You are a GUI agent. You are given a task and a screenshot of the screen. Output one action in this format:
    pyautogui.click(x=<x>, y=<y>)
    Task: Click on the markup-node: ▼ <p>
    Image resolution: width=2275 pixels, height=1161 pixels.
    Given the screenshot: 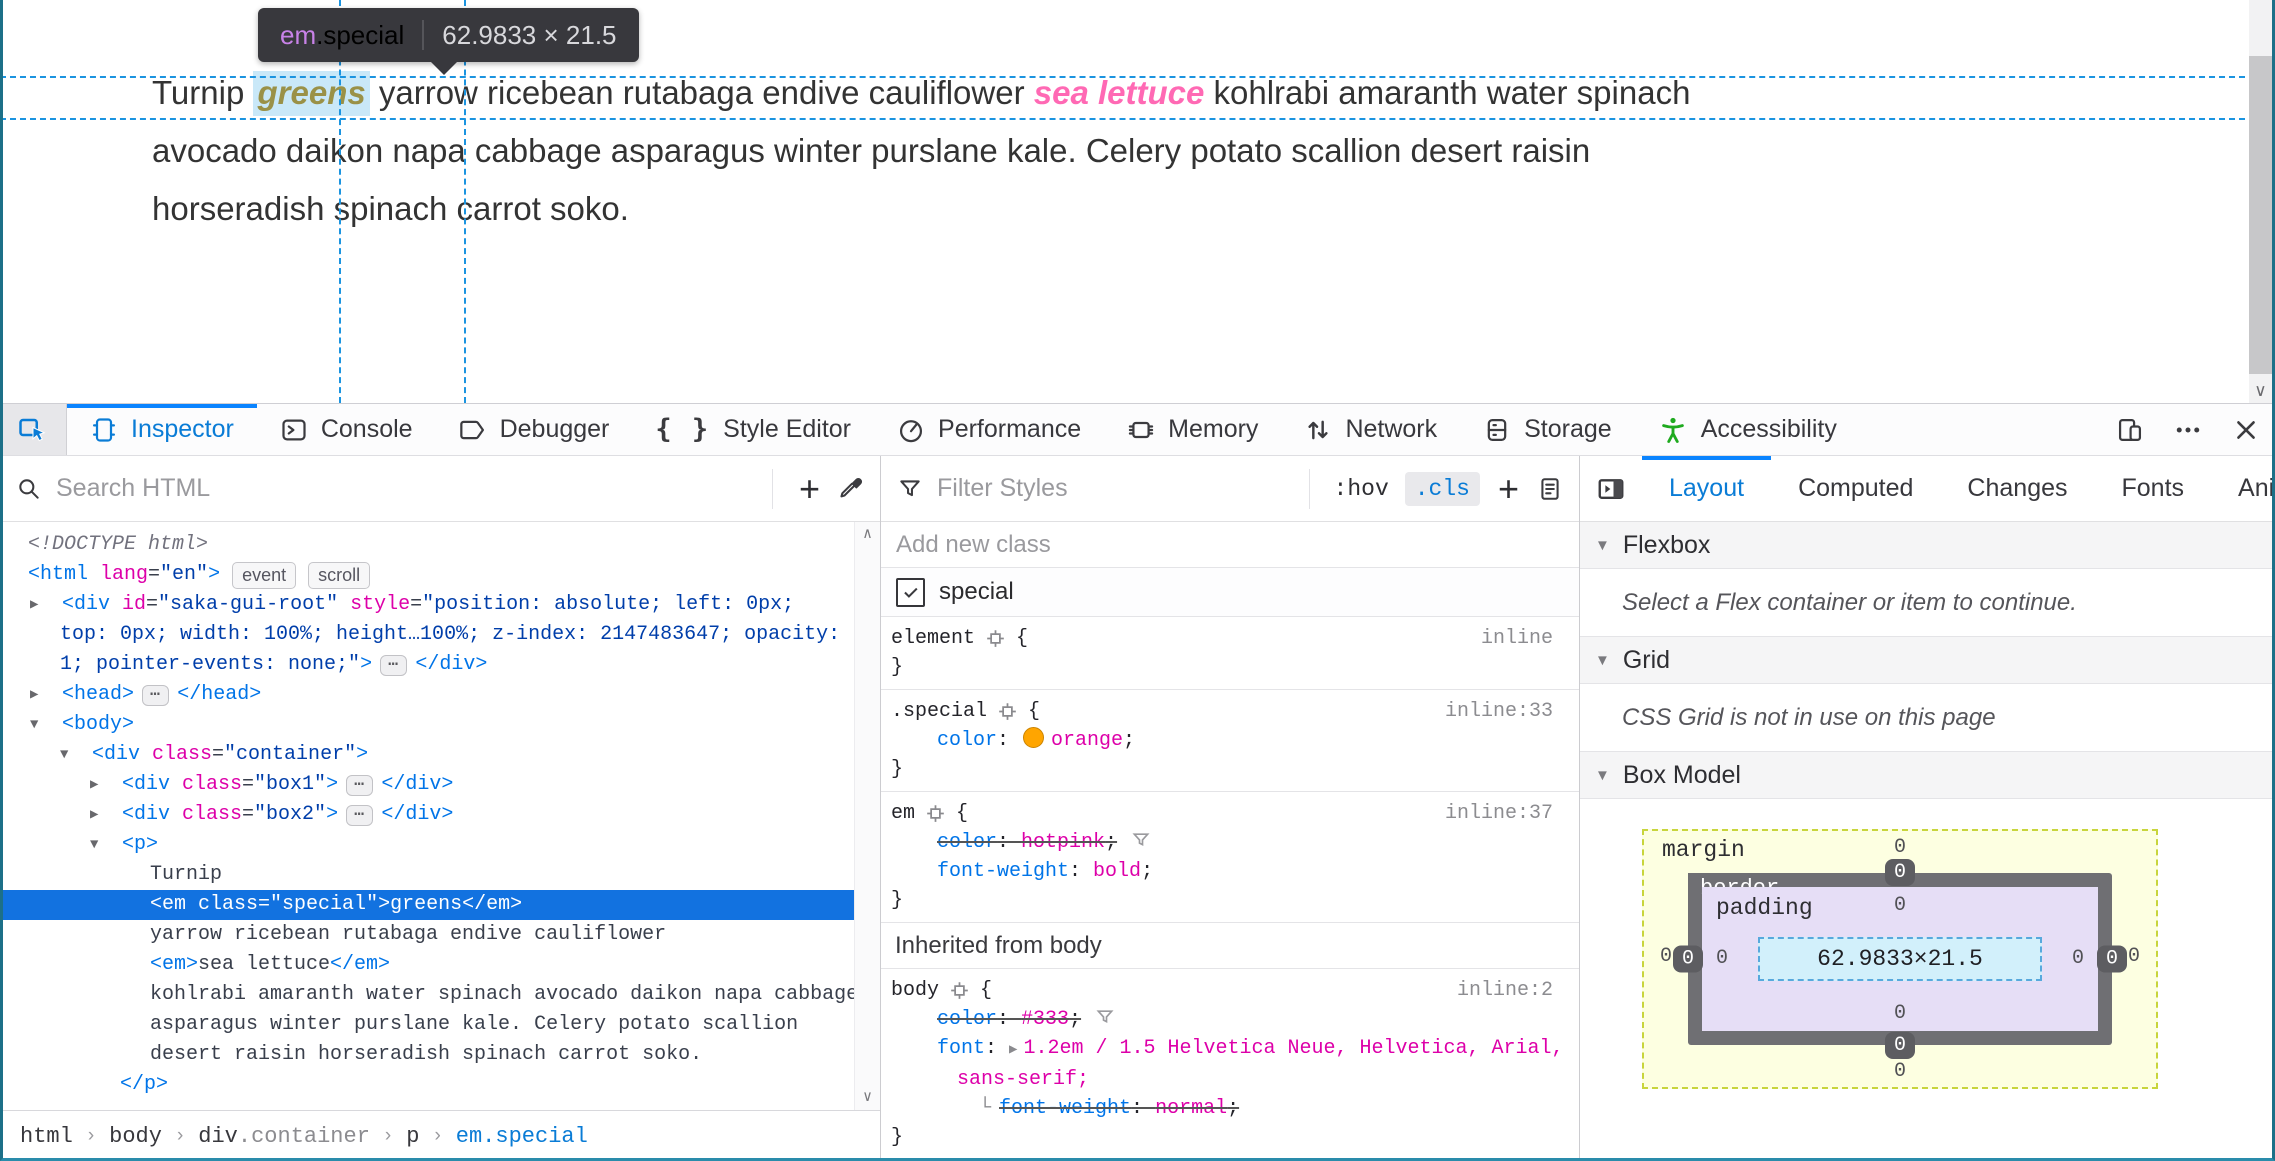 What is the action you would take?
    pyautogui.click(x=440, y=845)
    